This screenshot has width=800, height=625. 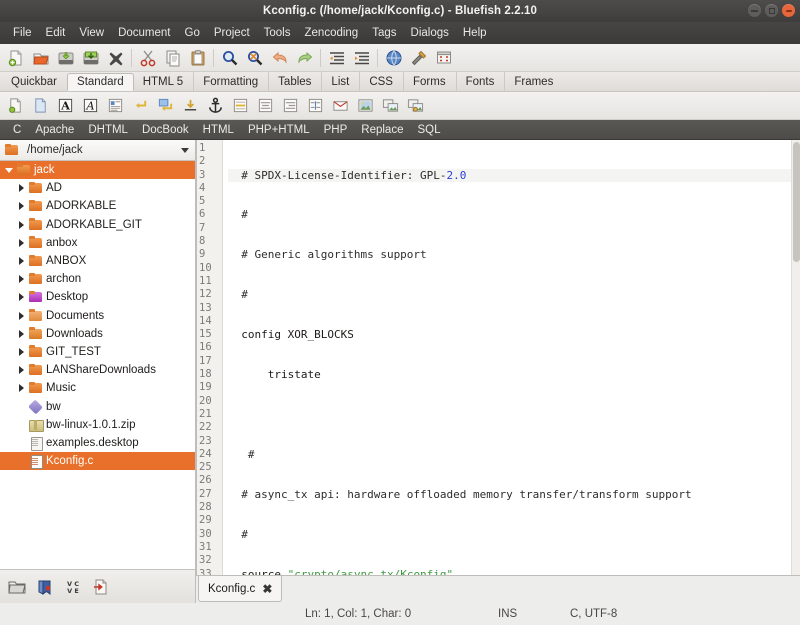 I want to click on search-icon, so click(x=229, y=58).